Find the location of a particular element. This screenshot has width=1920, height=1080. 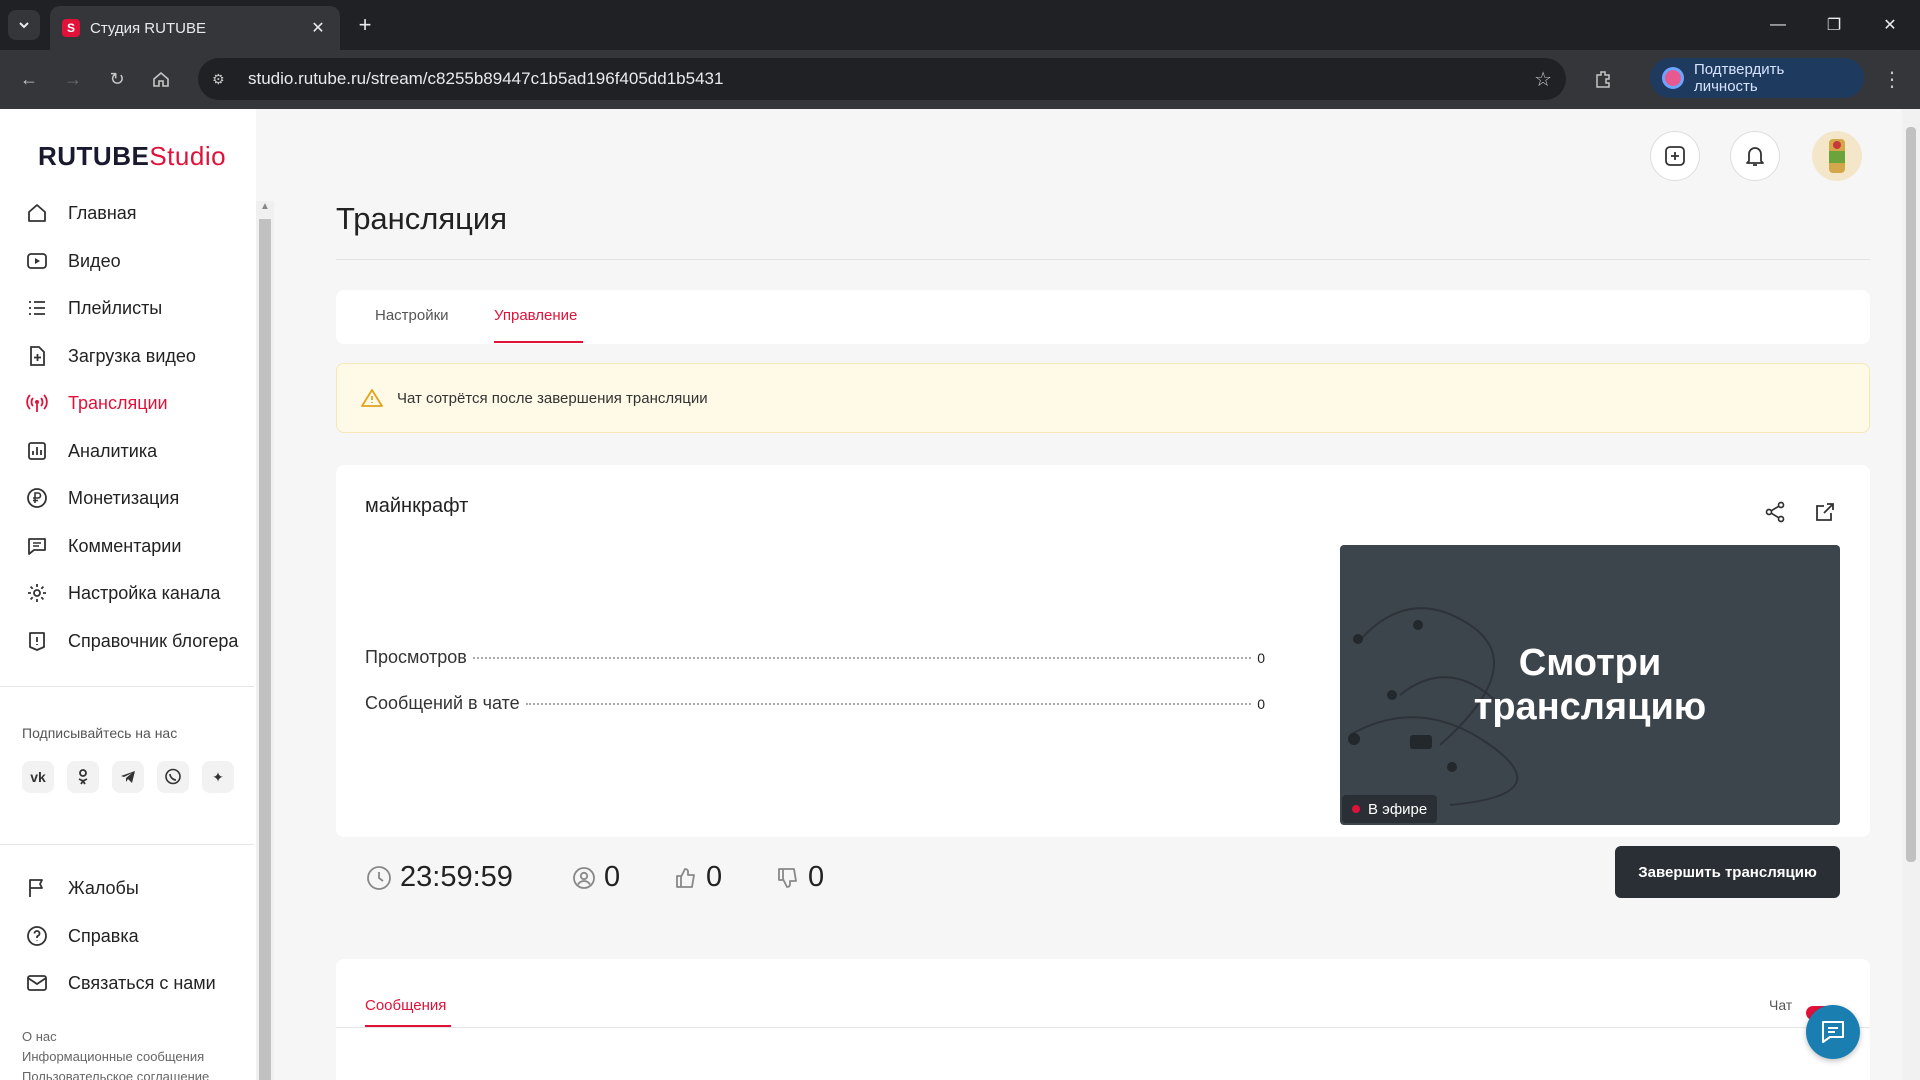

tab-list-button is located at coordinates (24, 25).